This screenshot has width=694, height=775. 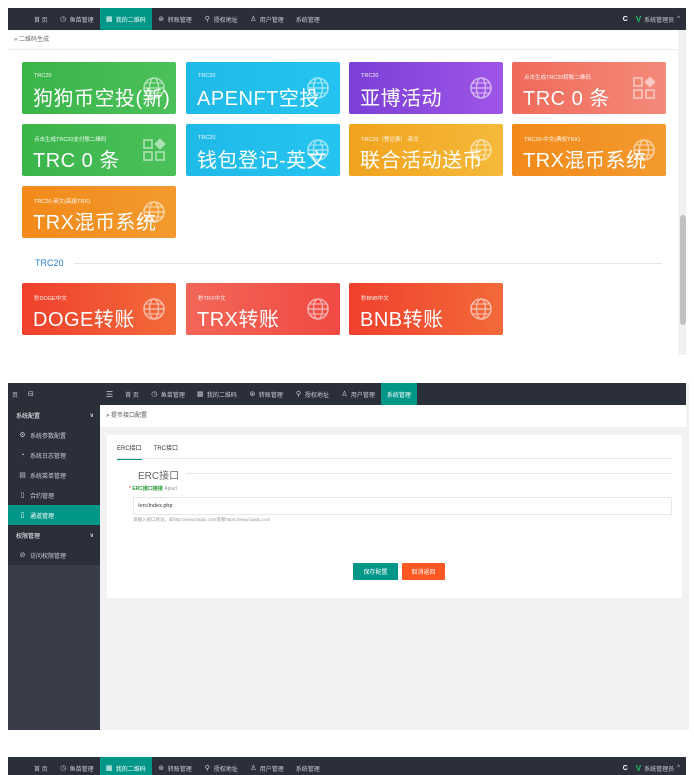 What do you see at coordinates (344, 394) in the screenshot?
I see `user-icon: ♙` at bounding box center [344, 394].